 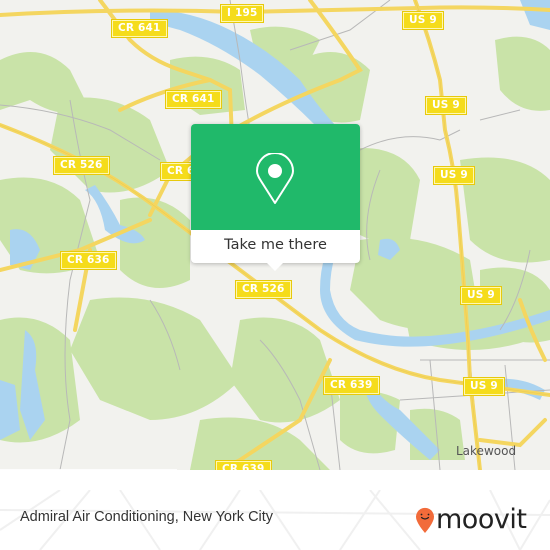 I want to click on moovit-logo: moovit, so click(x=471, y=520).